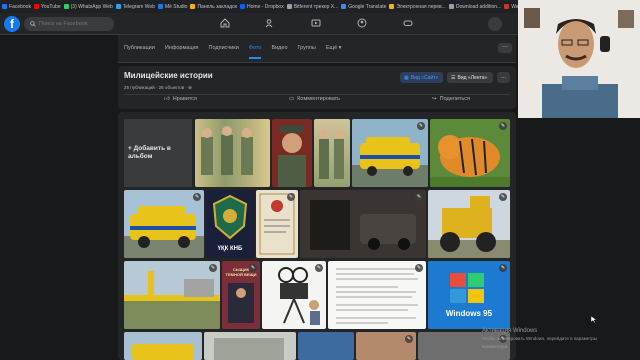 Image resolution: width=640 pixels, height=360 pixels. What do you see at coordinates (408, 24) in the screenshot?
I see `gaming-icon` at bounding box center [408, 24].